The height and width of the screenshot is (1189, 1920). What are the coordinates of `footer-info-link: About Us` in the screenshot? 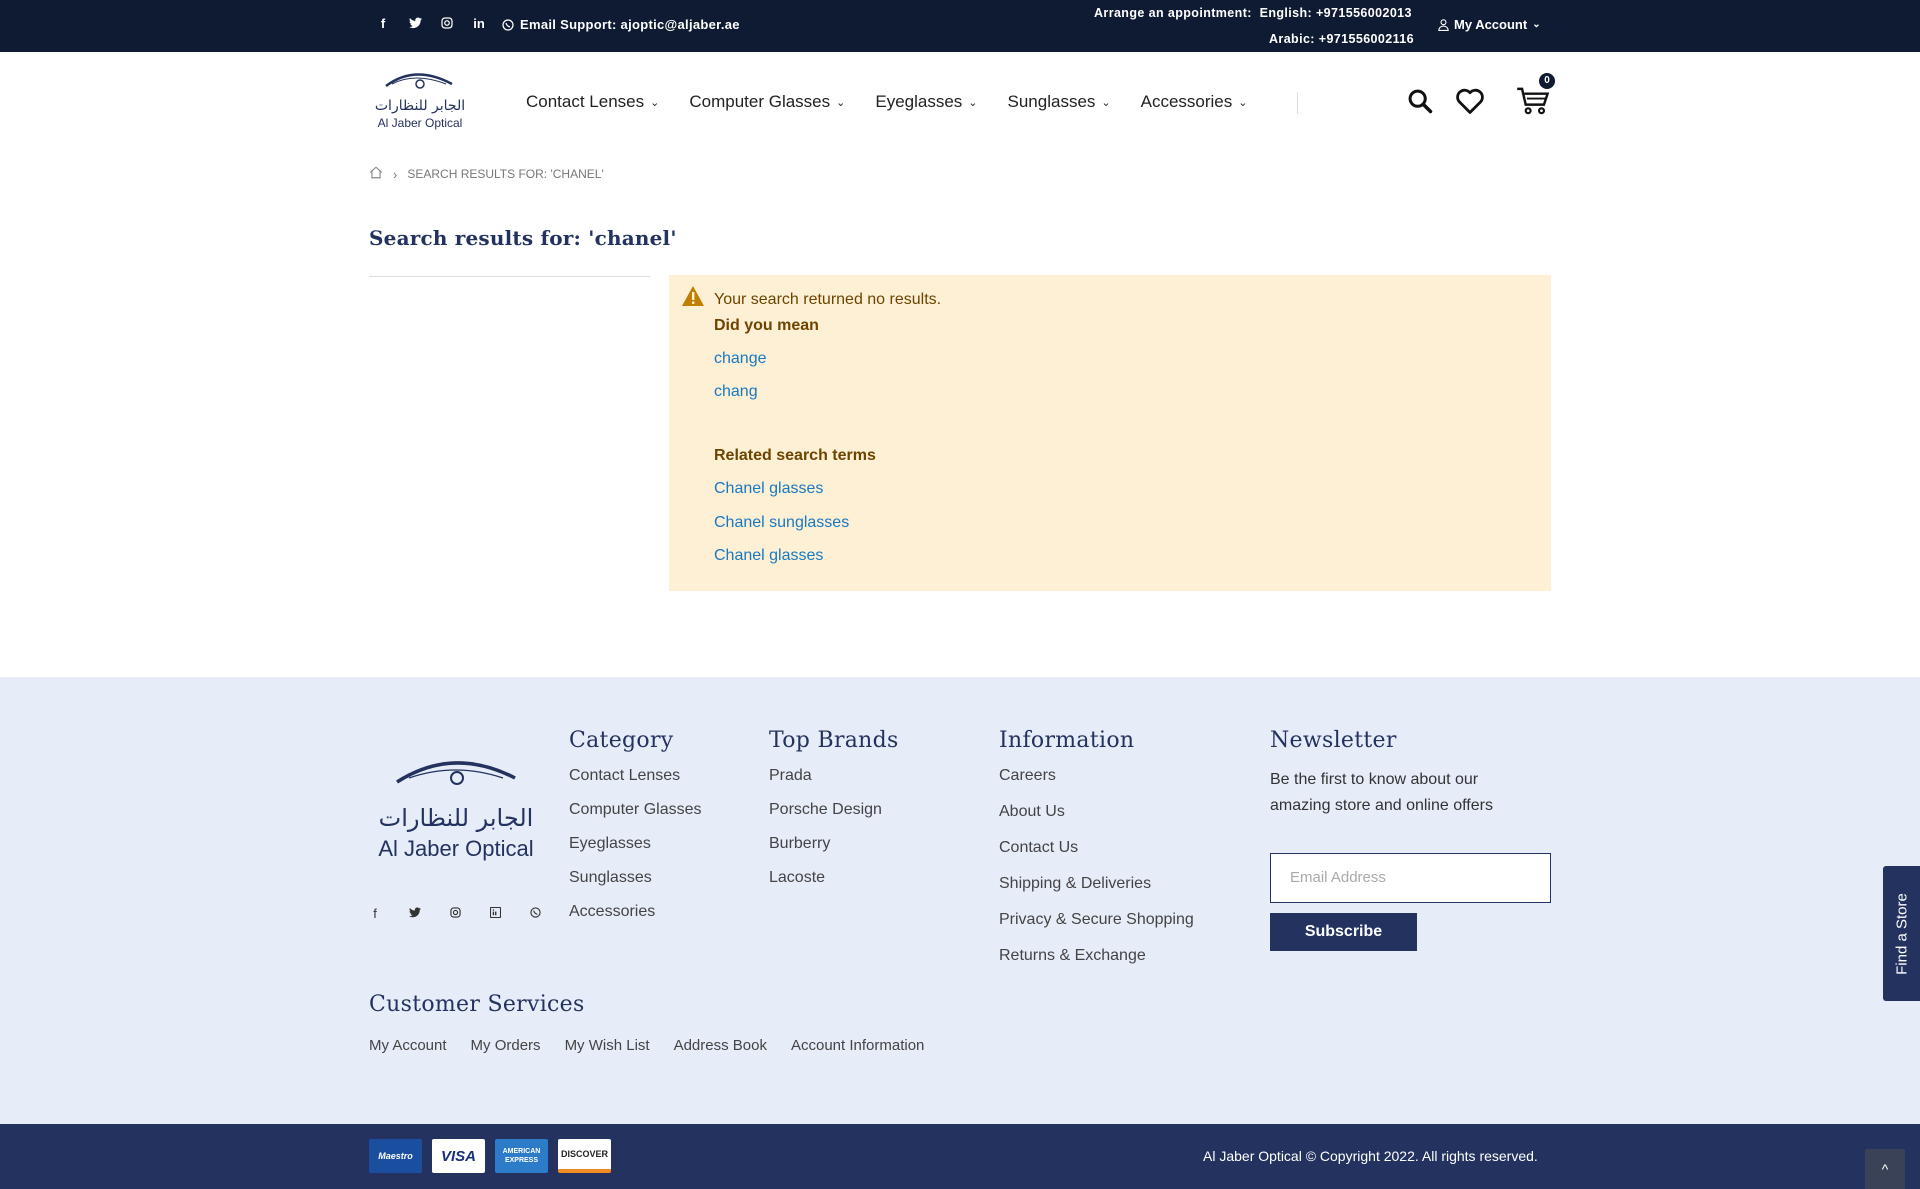 It's located at (1096, 821).